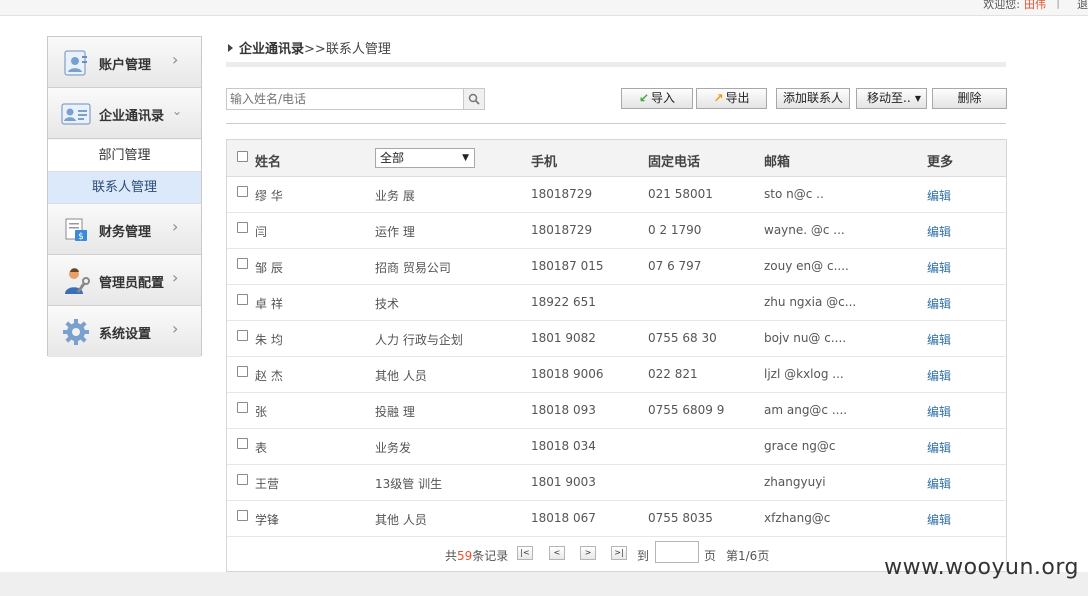 This screenshot has height=596, width=1088. I want to click on add-contact-button: 添加联系人, so click(813, 98).